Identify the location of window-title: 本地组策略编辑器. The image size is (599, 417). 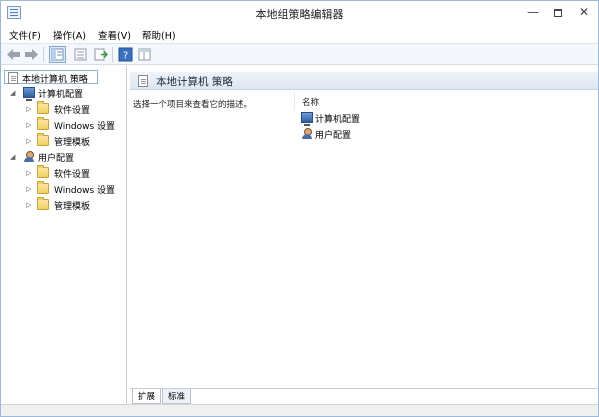
(299, 14).